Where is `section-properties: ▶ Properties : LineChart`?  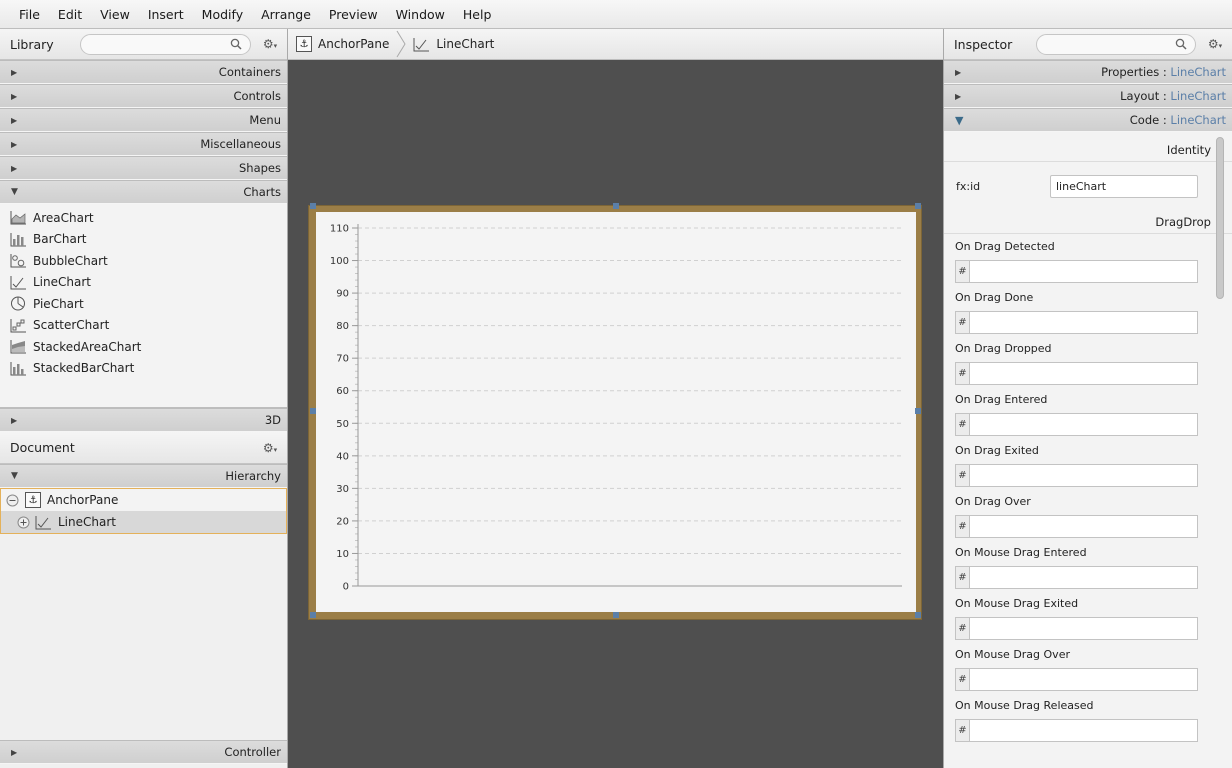 section-properties: ▶ Properties : LineChart is located at coordinates (1088, 72).